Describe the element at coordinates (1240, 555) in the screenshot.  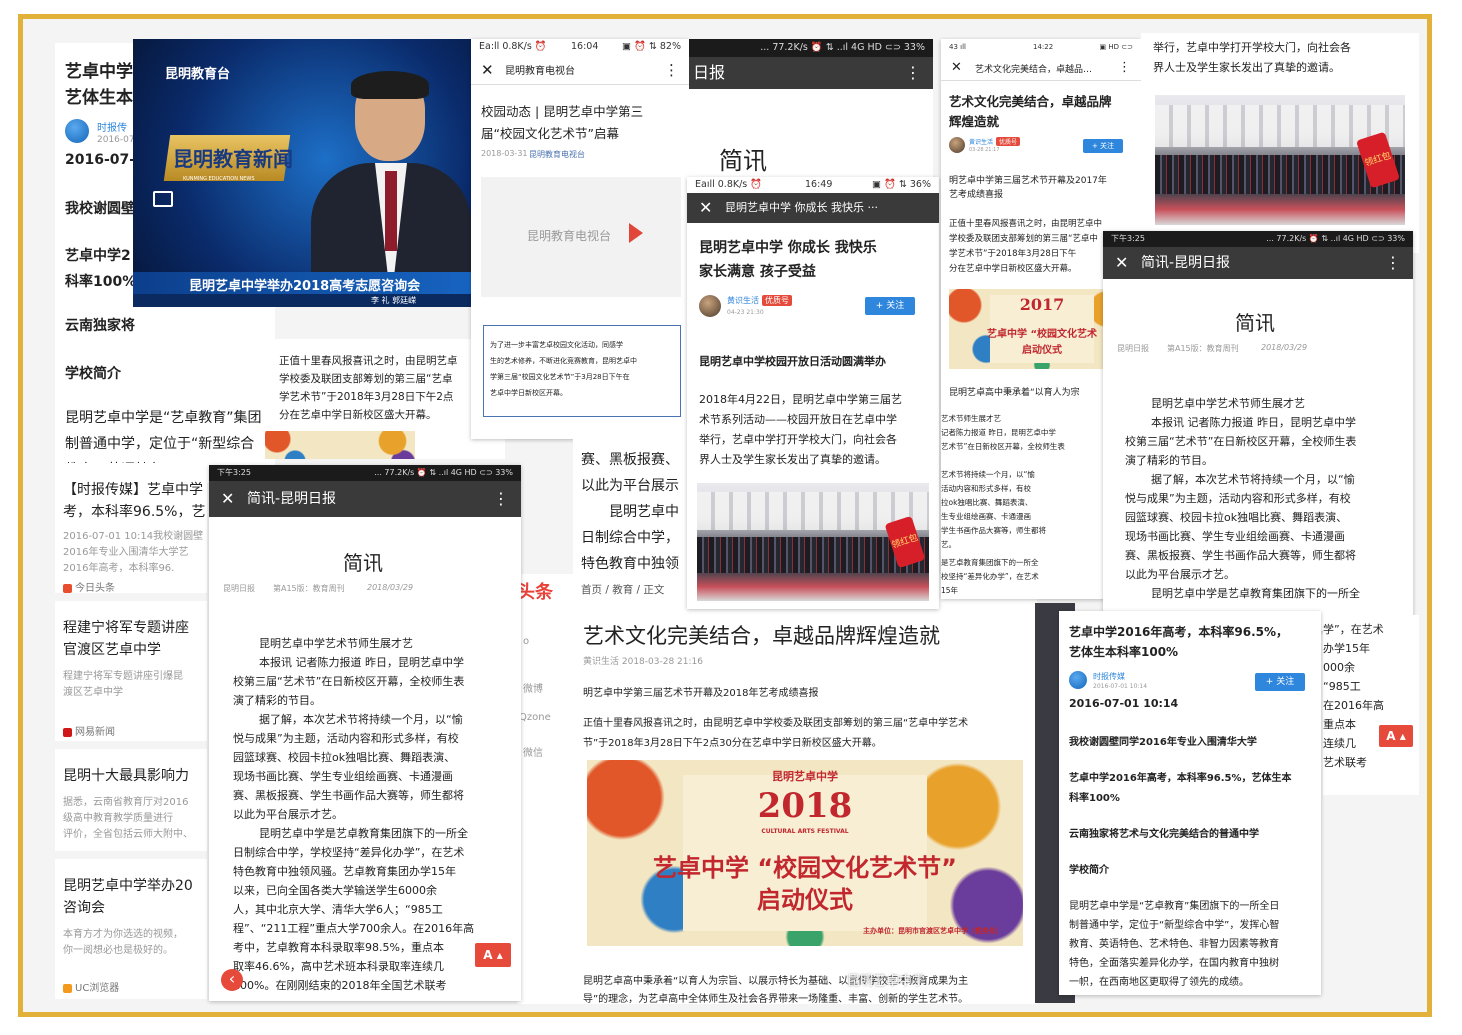
I see `daily-paragraph: 赛、黑板报赛、学生书画作品大赛等，师生都将` at that location.